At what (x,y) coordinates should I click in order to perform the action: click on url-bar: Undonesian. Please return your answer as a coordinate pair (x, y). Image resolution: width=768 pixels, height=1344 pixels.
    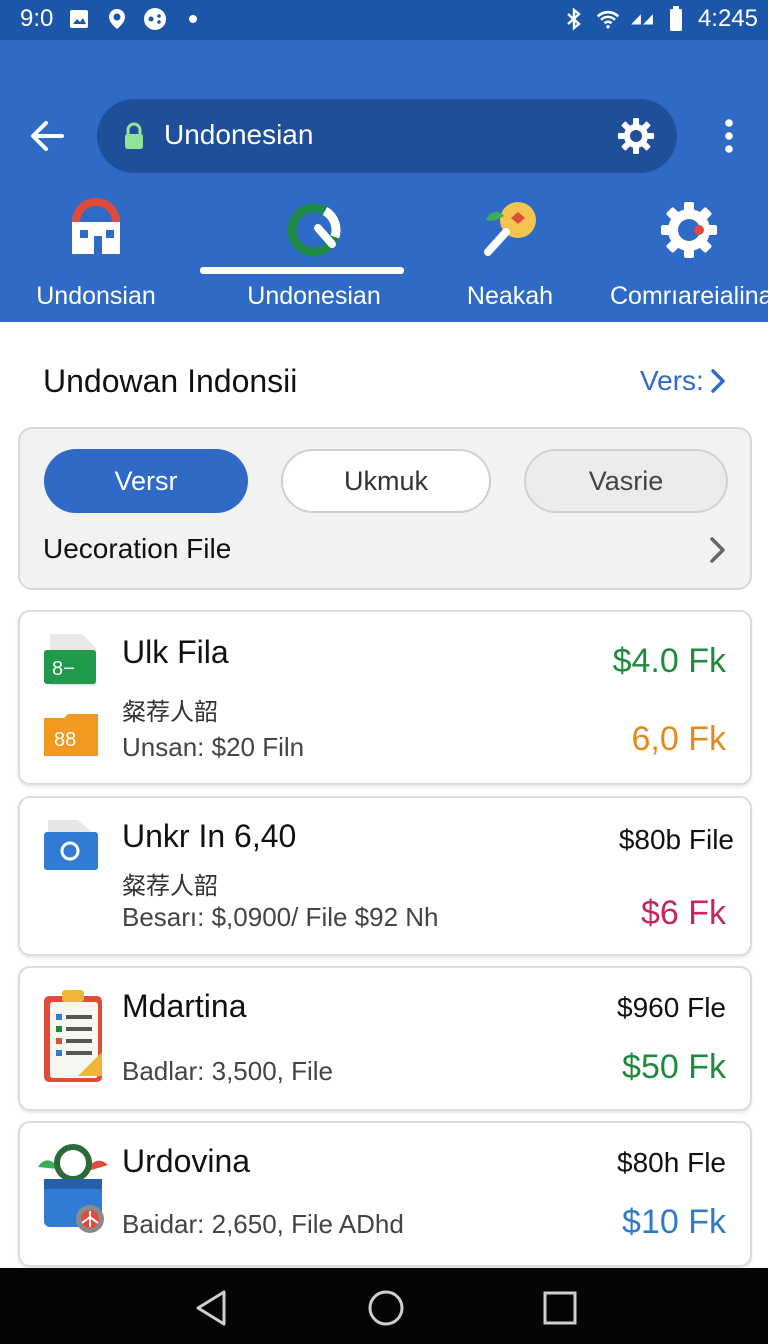
    Looking at the image, I should click on (387, 136).